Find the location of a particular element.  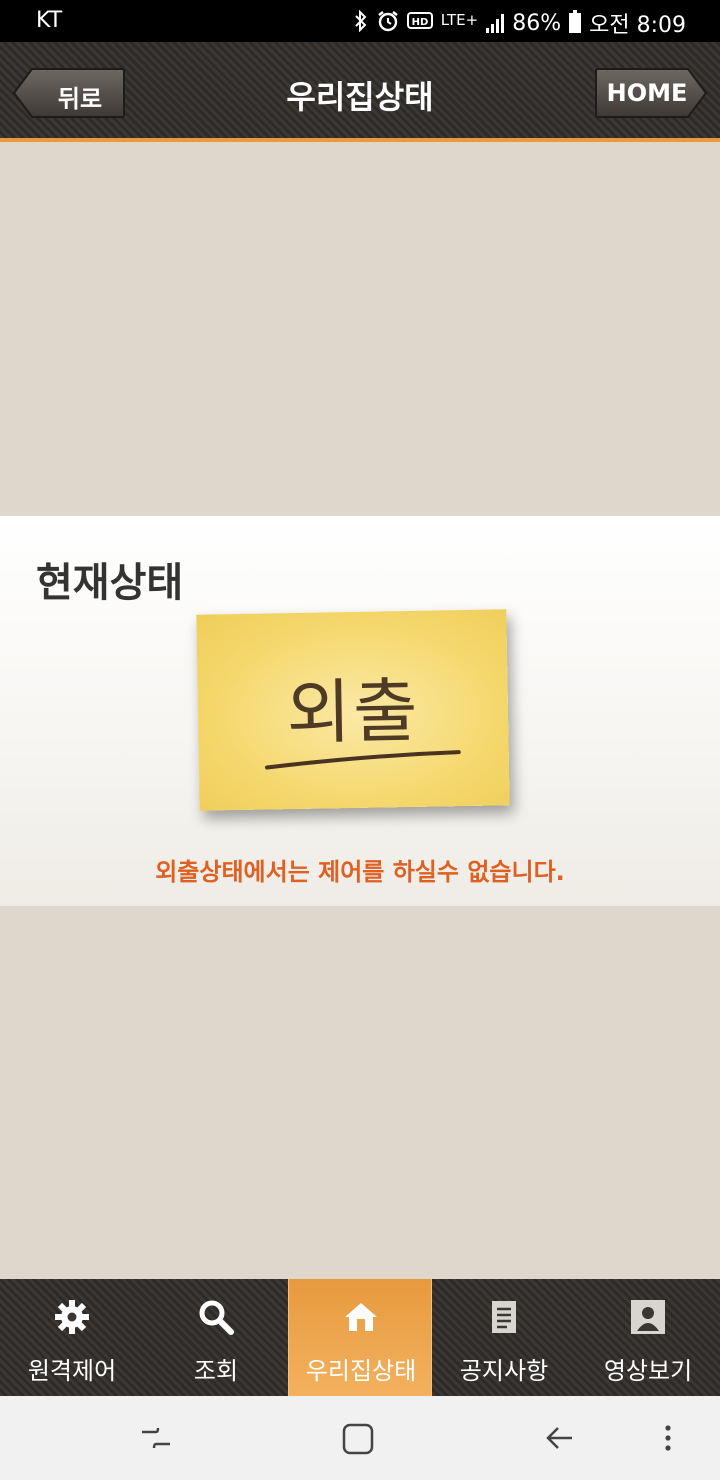

bottom-tab-bar: 원격제어 조회 우리집상태 공지사항 영상보기 is located at coordinates (360, 1337).